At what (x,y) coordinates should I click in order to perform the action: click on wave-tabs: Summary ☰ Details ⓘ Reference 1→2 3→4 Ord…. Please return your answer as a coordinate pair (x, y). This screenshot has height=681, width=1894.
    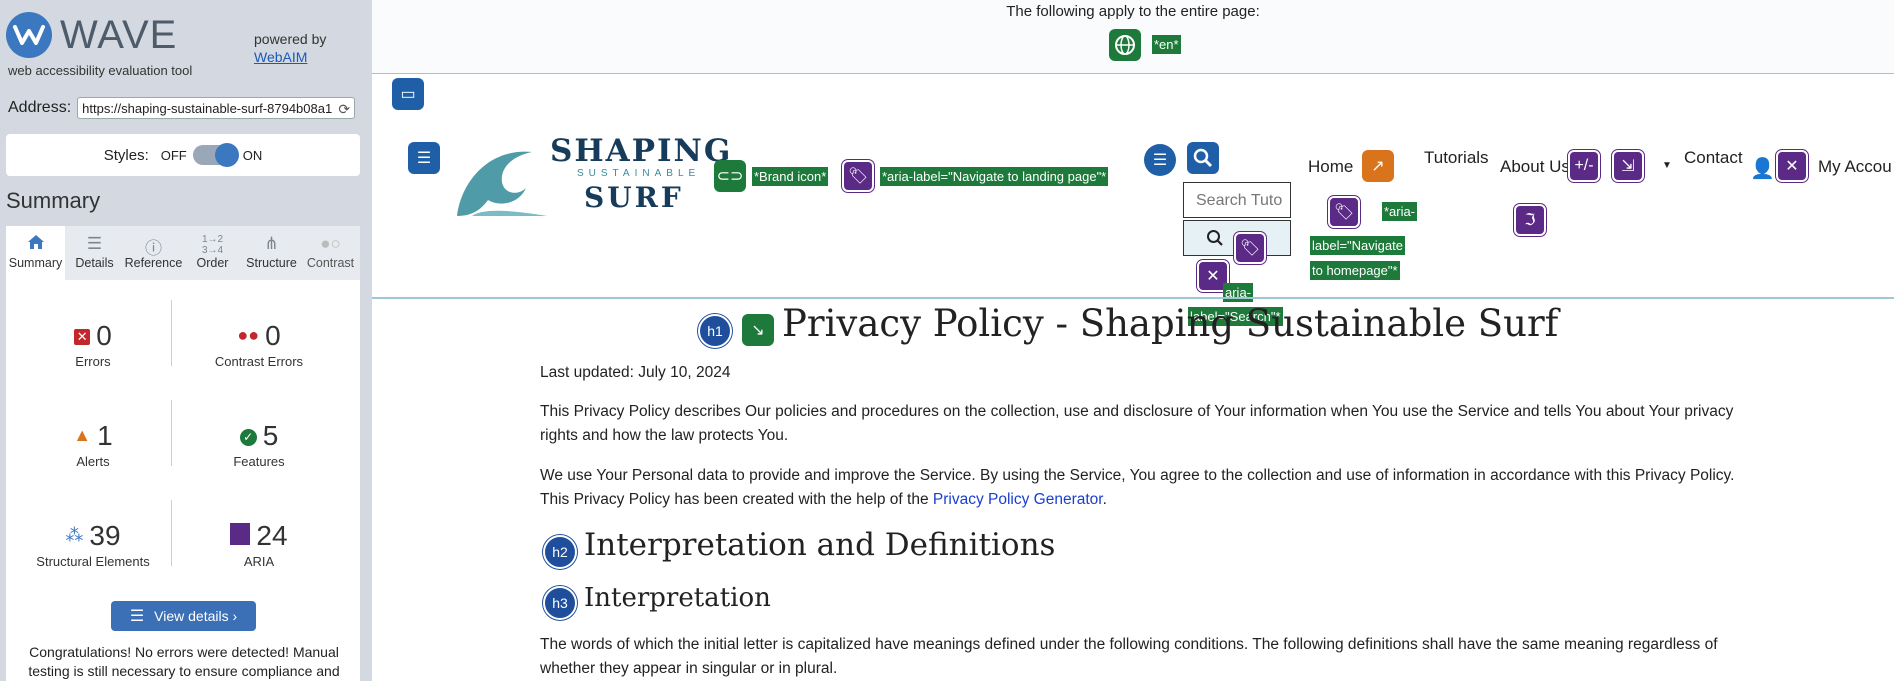
    Looking at the image, I should click on (183, 253).